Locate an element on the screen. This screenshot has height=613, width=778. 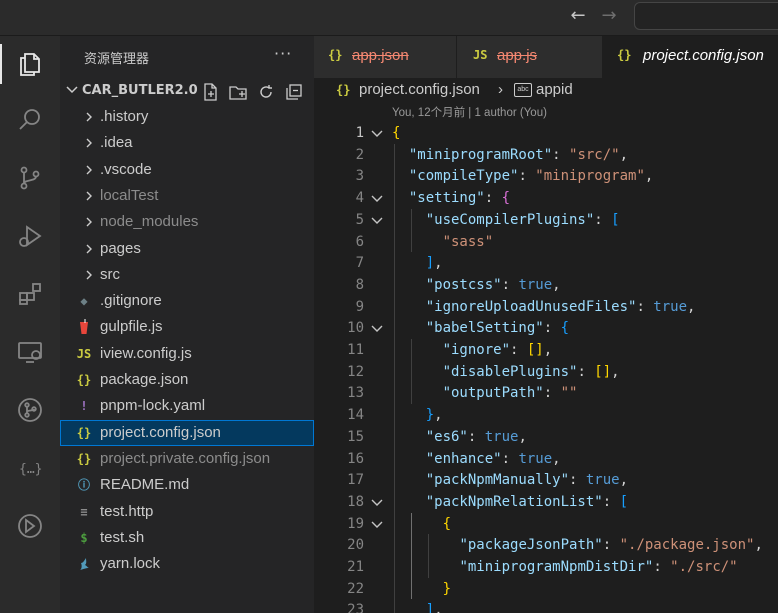
tree-folder: localTest is located at coordinates (187, 196).